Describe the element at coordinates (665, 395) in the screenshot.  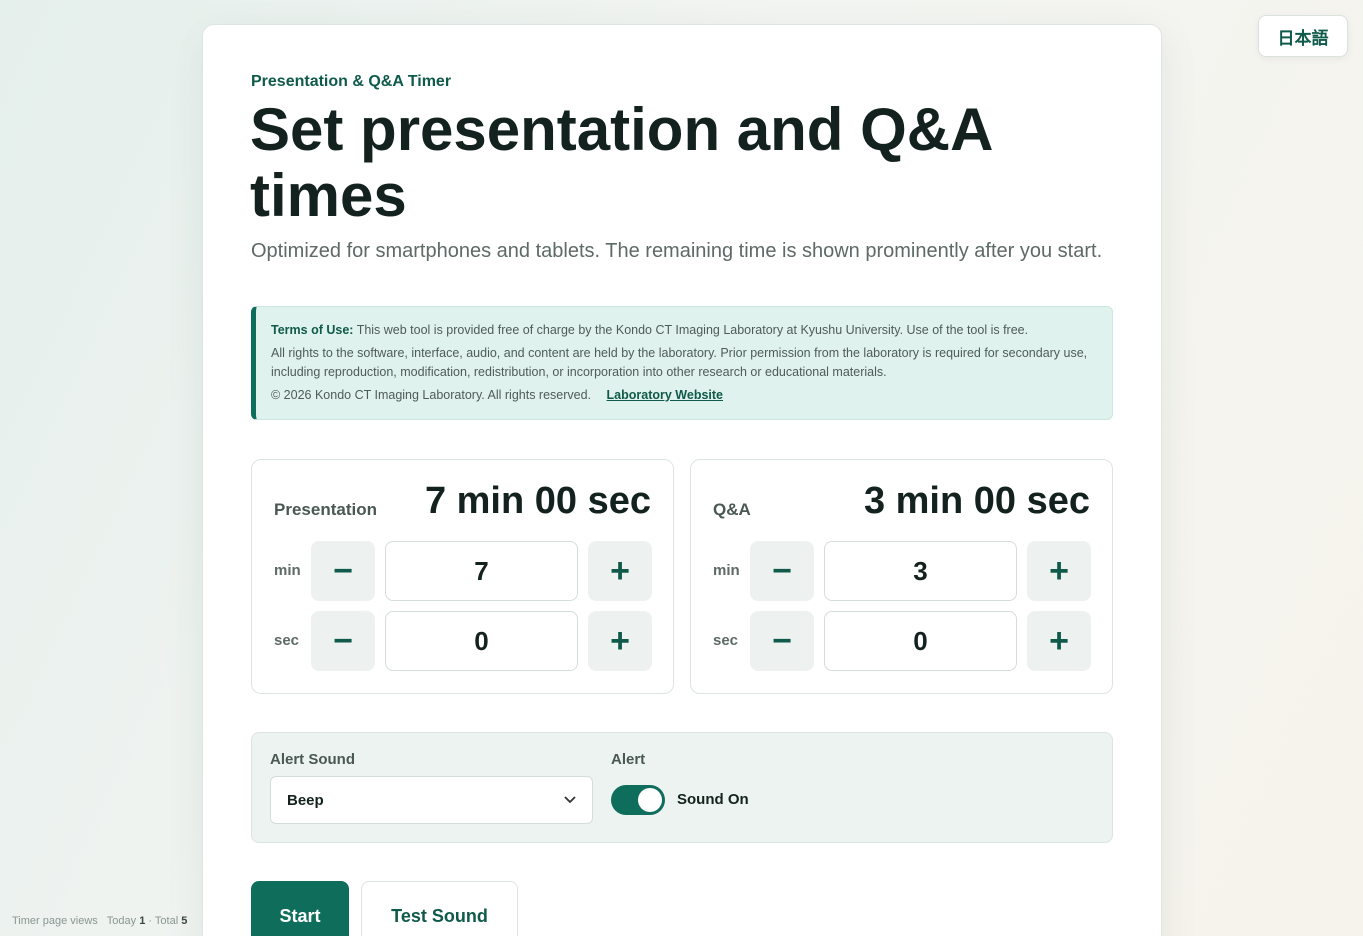
I see `laboratory-website-link: Laboratory Website` at that location.